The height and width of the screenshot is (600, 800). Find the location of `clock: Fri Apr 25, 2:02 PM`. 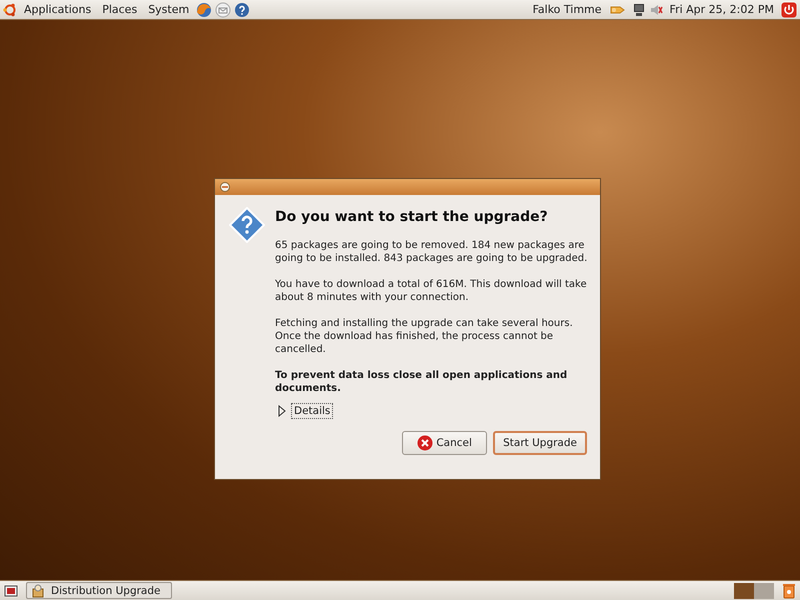

clock: Fri Apr 25, 2:02 PM is located at coordinates (722, 9).